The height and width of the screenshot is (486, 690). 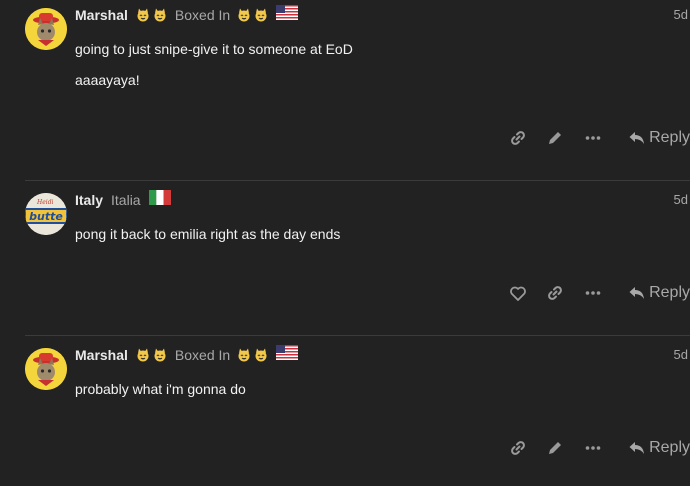 I want to click on avatar: butte Heidi, so click(x=46, y=214).